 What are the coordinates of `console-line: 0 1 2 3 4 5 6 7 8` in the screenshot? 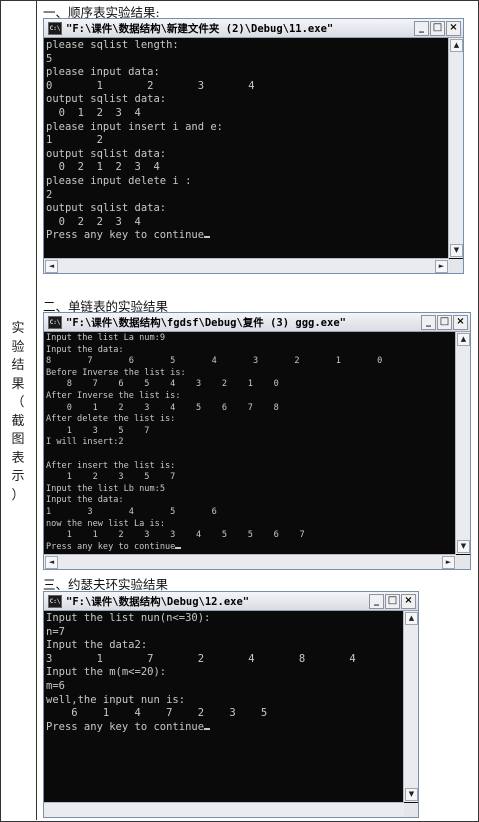 It's located at (162, 407).